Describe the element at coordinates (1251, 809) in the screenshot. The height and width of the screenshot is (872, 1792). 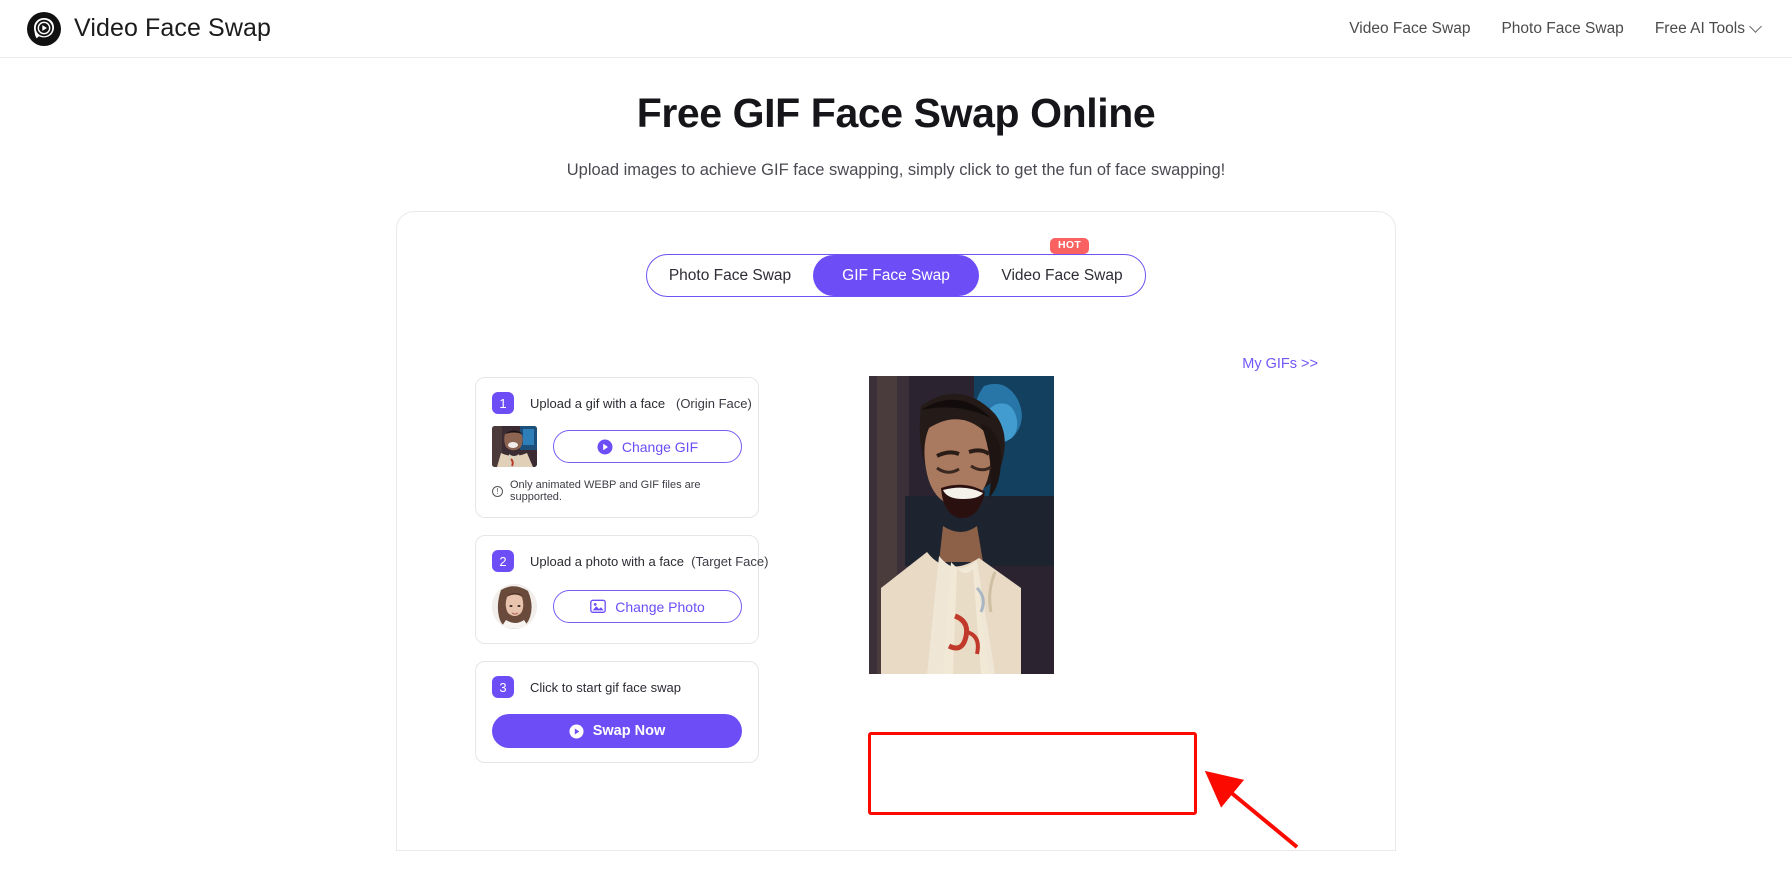
I see `red-pointer-arrow` at that location.